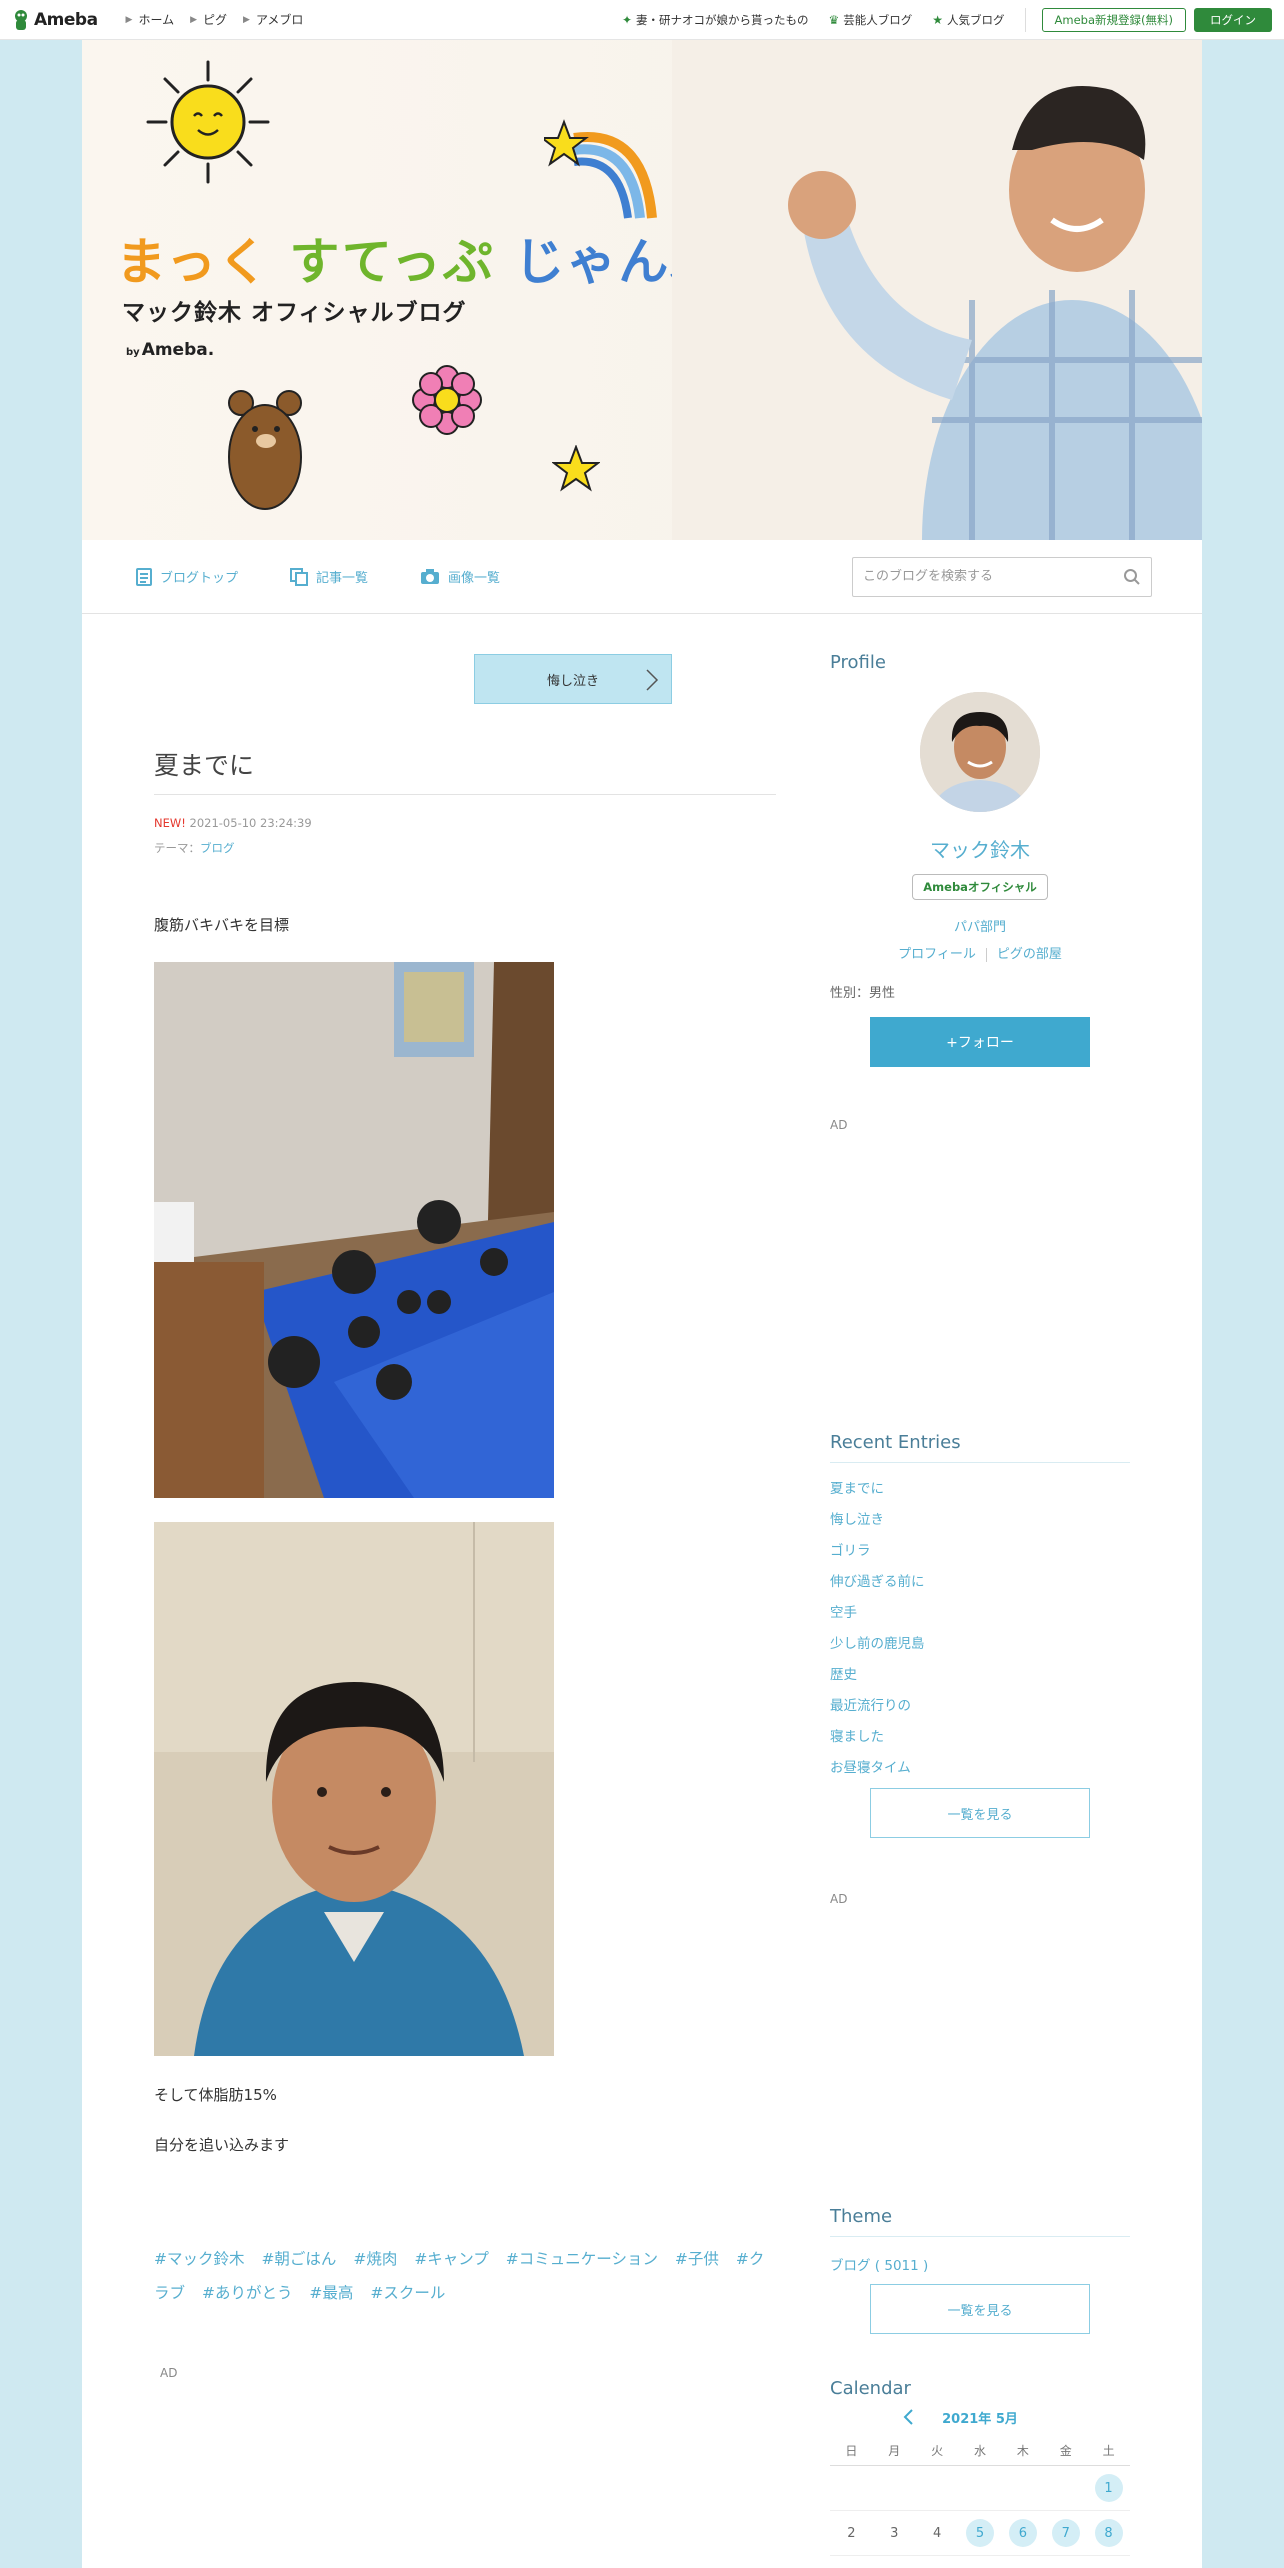  I want to click on calendar-grid: 日 月 火 水 木 金 土 1 2 3 4 5 6 7 8, so click(980, 2496).